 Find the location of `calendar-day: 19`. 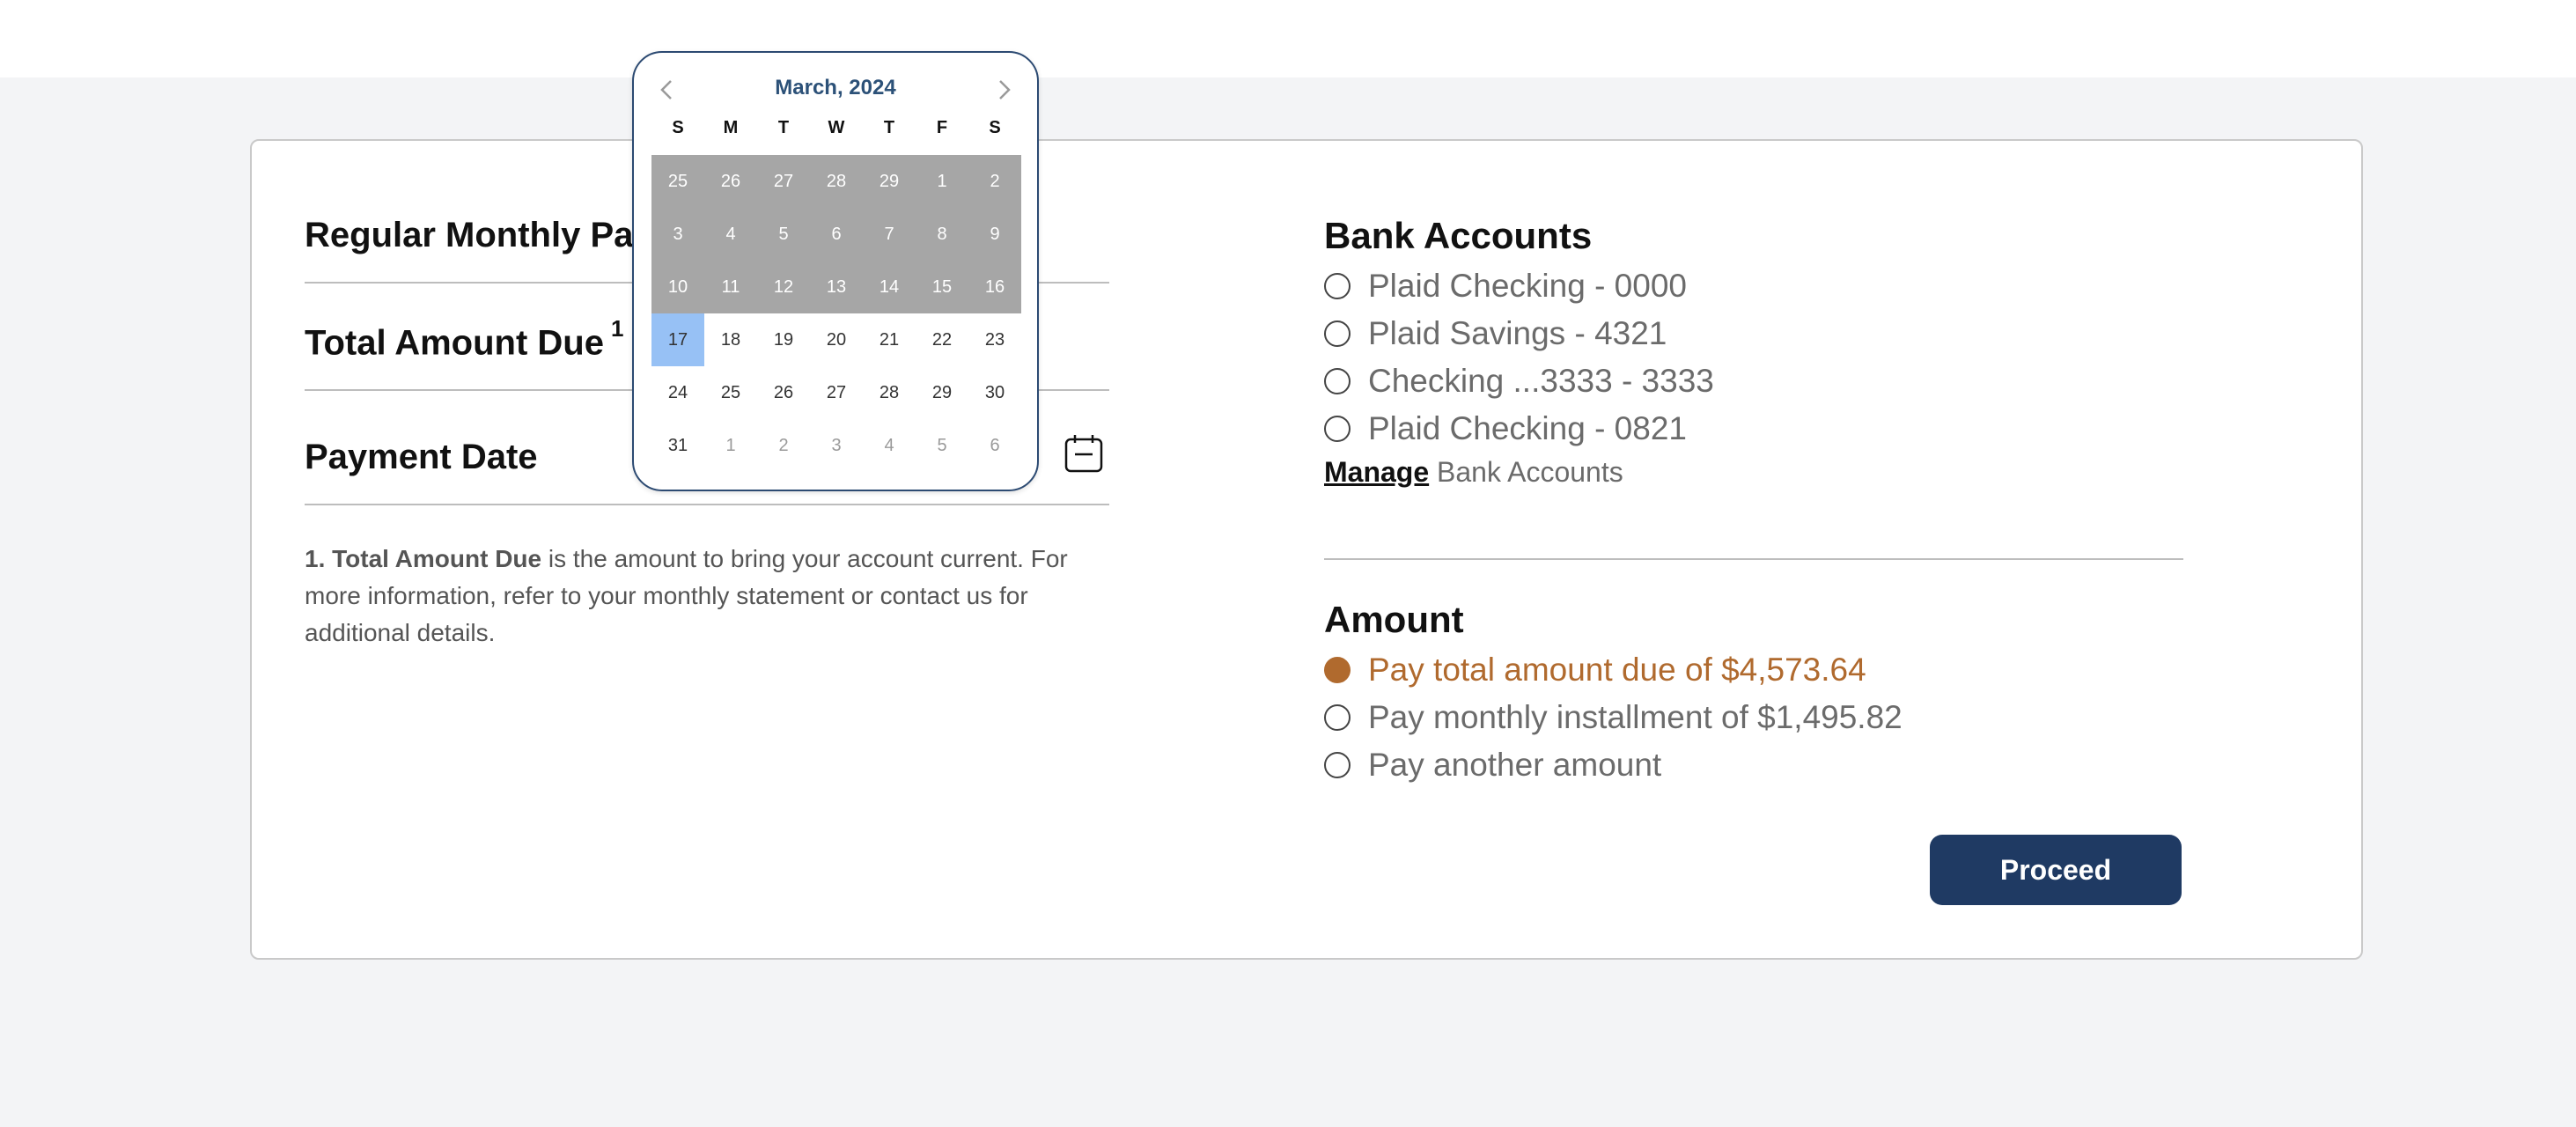

calendar-day: 19 is located at coordinates (784, 339).